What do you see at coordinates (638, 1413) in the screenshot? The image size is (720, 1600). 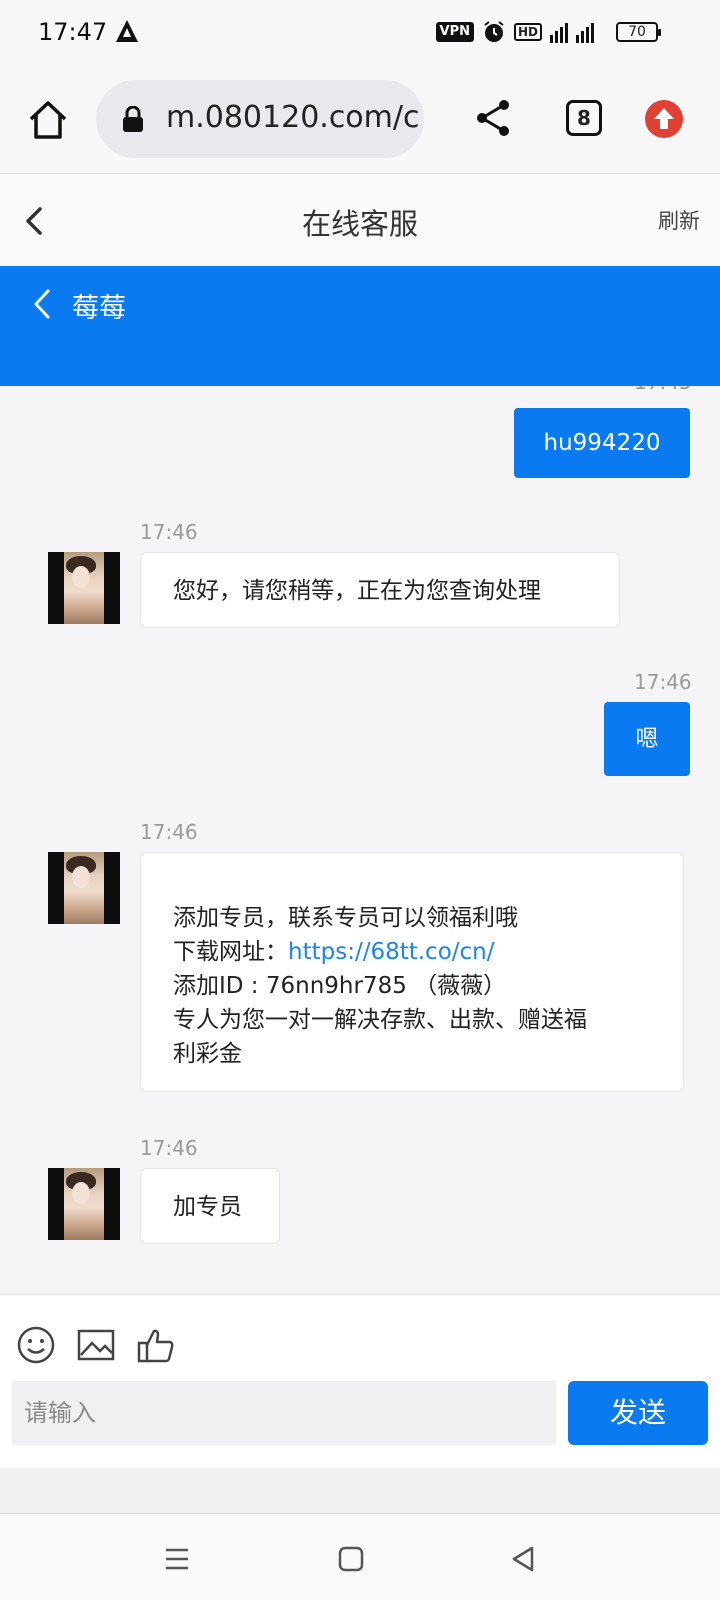 I see `send-button: 发送` at bounding box center [638, 1413].